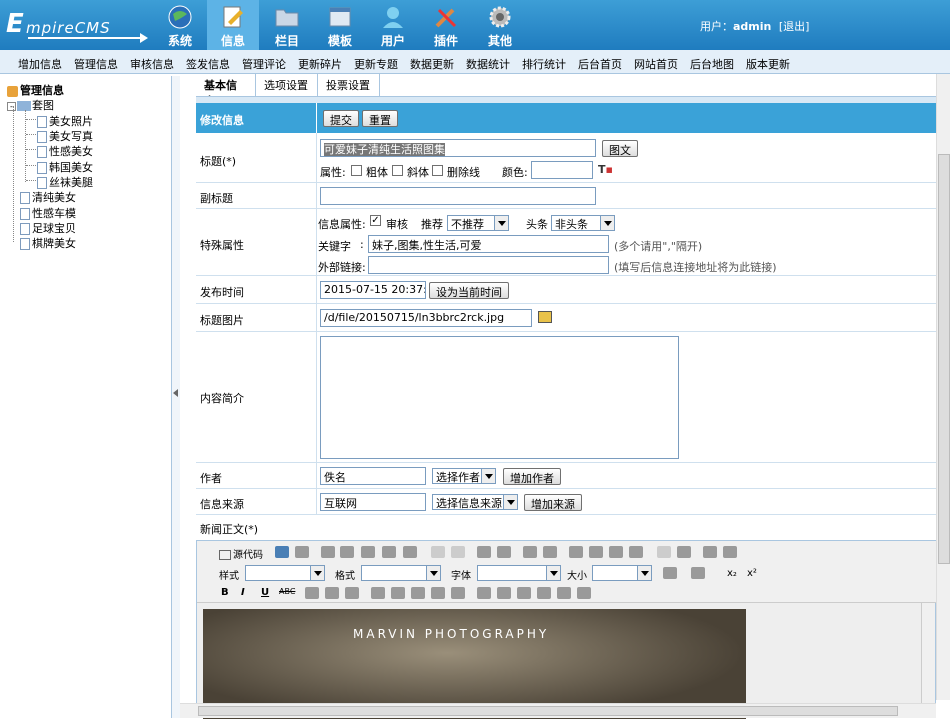 Image resolution: width=950 pixels, height=719 pixels. Describe the element at coordinates (373, 502) in the screenshot. I see `source-input: 互联网` at that location.